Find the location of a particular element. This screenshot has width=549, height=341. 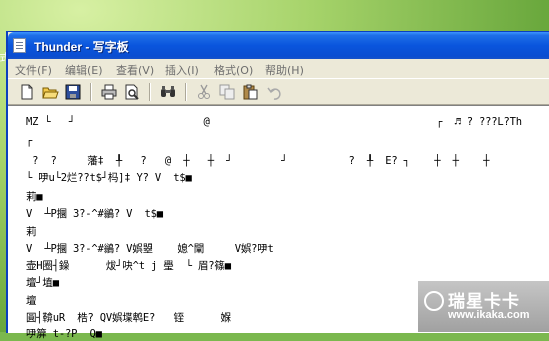

document-line: 壇 is located at coordinates (31, 301).